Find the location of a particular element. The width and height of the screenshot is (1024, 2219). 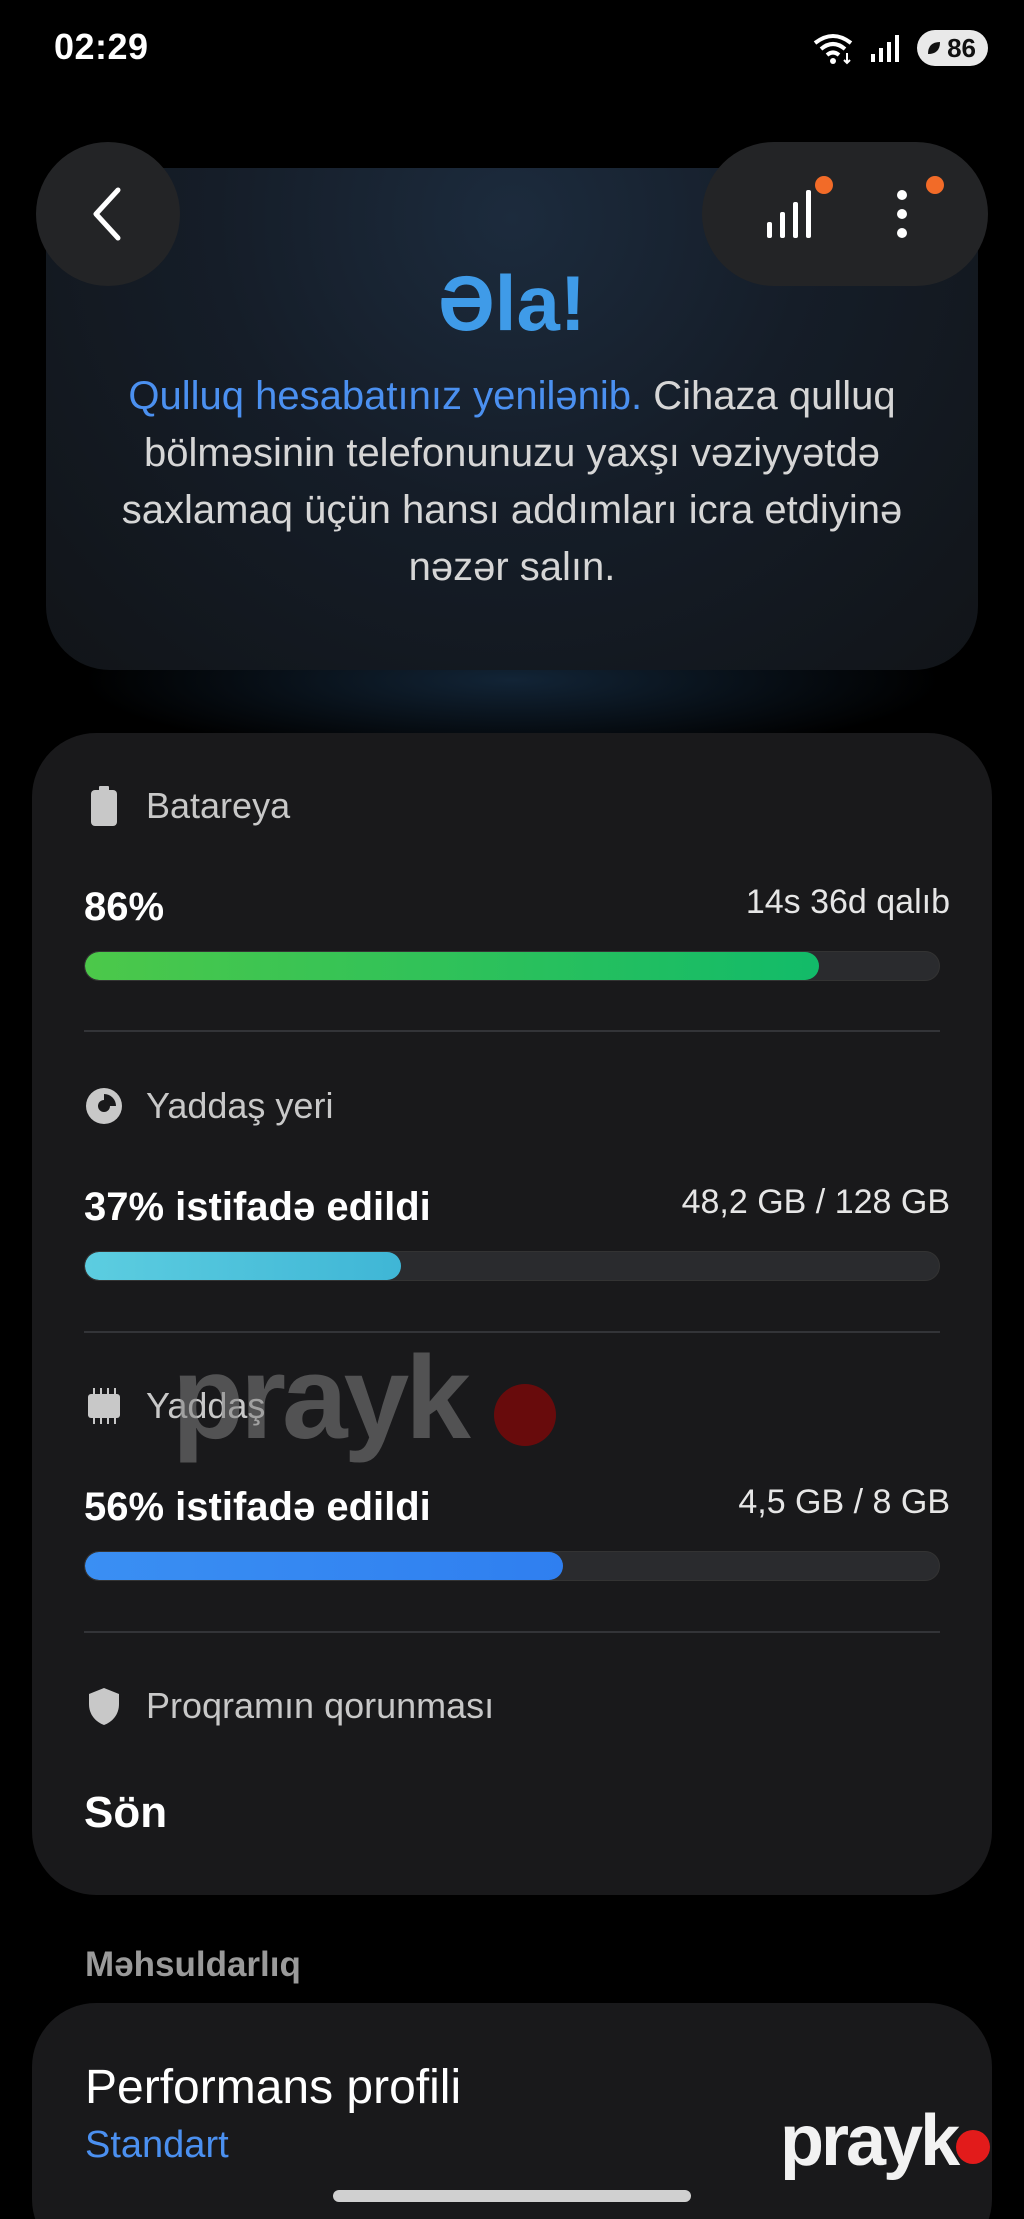

watermark-dot is located at coordinates (525, 1415).